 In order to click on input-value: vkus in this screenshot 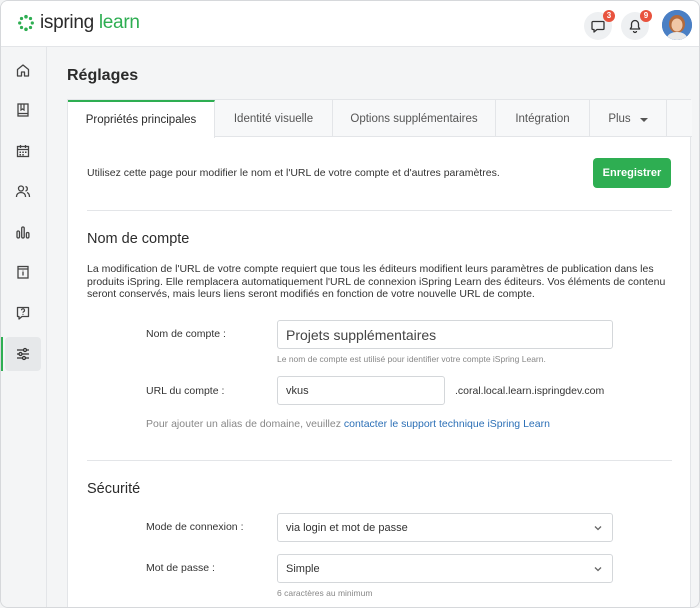, I will do `click(297, 390)`.